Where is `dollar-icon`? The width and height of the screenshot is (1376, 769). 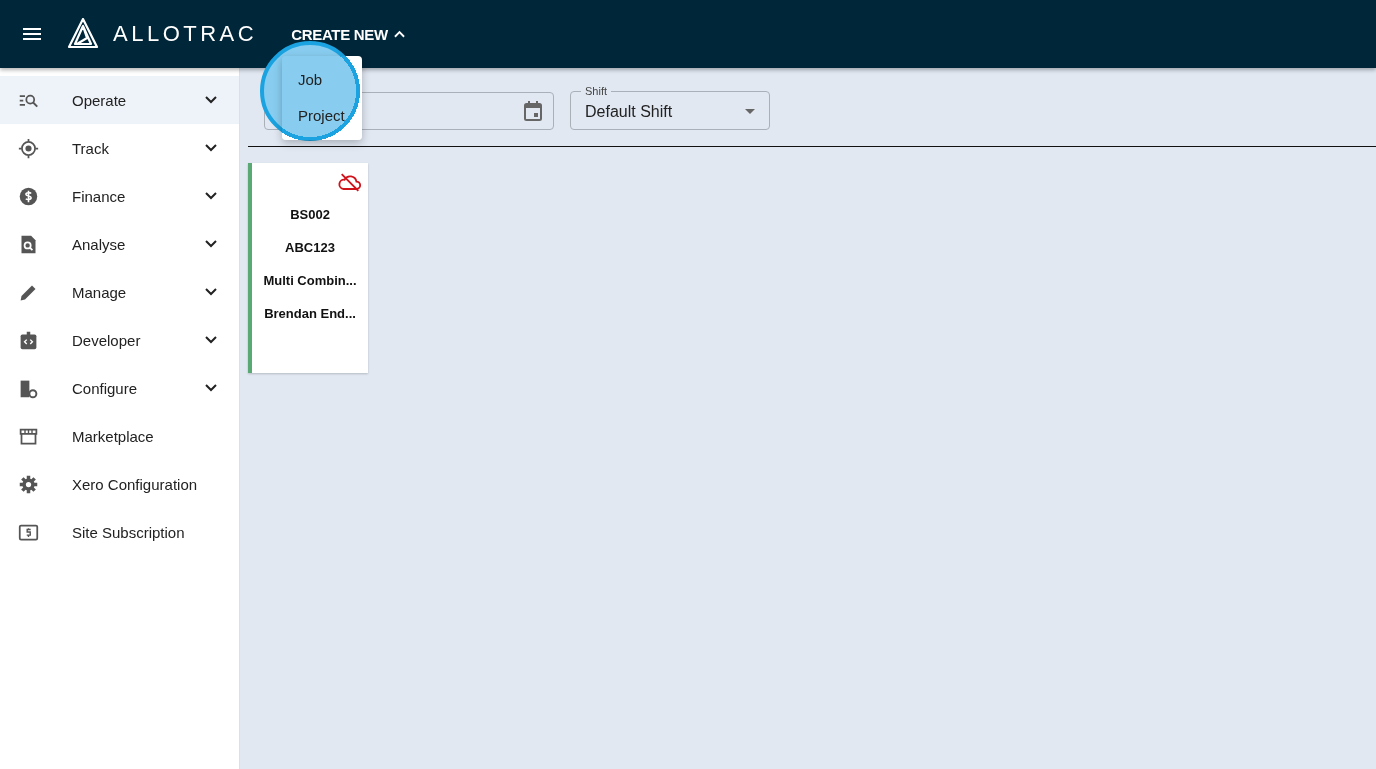
dollar-icon is located at coordinates (28, 196).